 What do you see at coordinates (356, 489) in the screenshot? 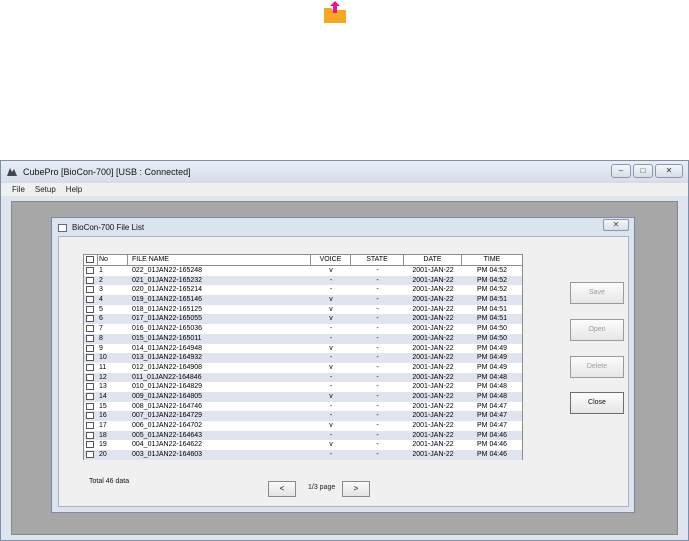
I see `next-page-button: >` at bounding box center [356, 489].